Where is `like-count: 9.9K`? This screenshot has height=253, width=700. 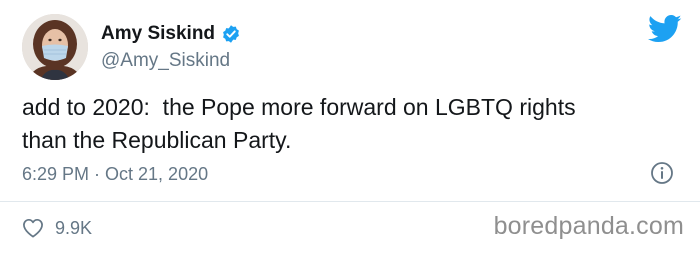 like-count: 9.9K is located at coordinates (74, 227).